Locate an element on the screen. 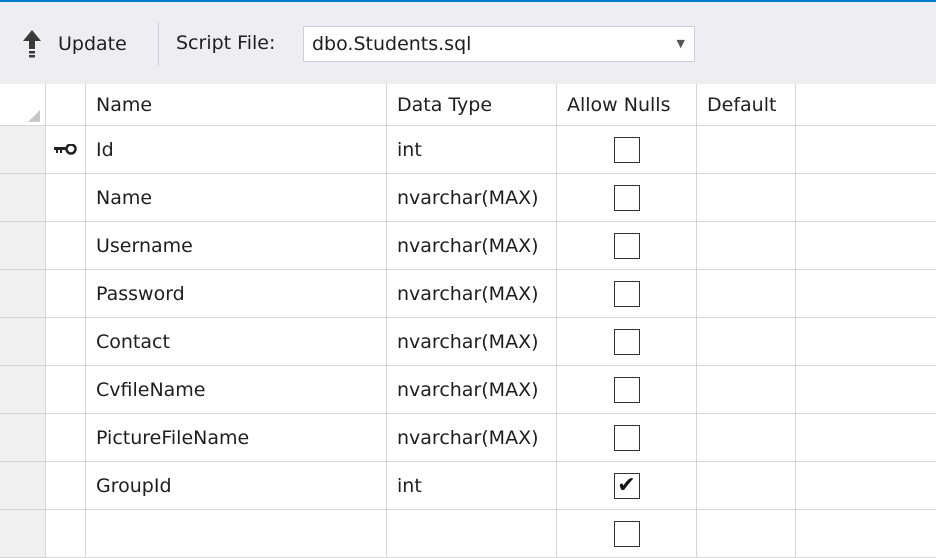  table-row: PictureFileName nvarchar(MAX) is located at coordinates (468, 438).